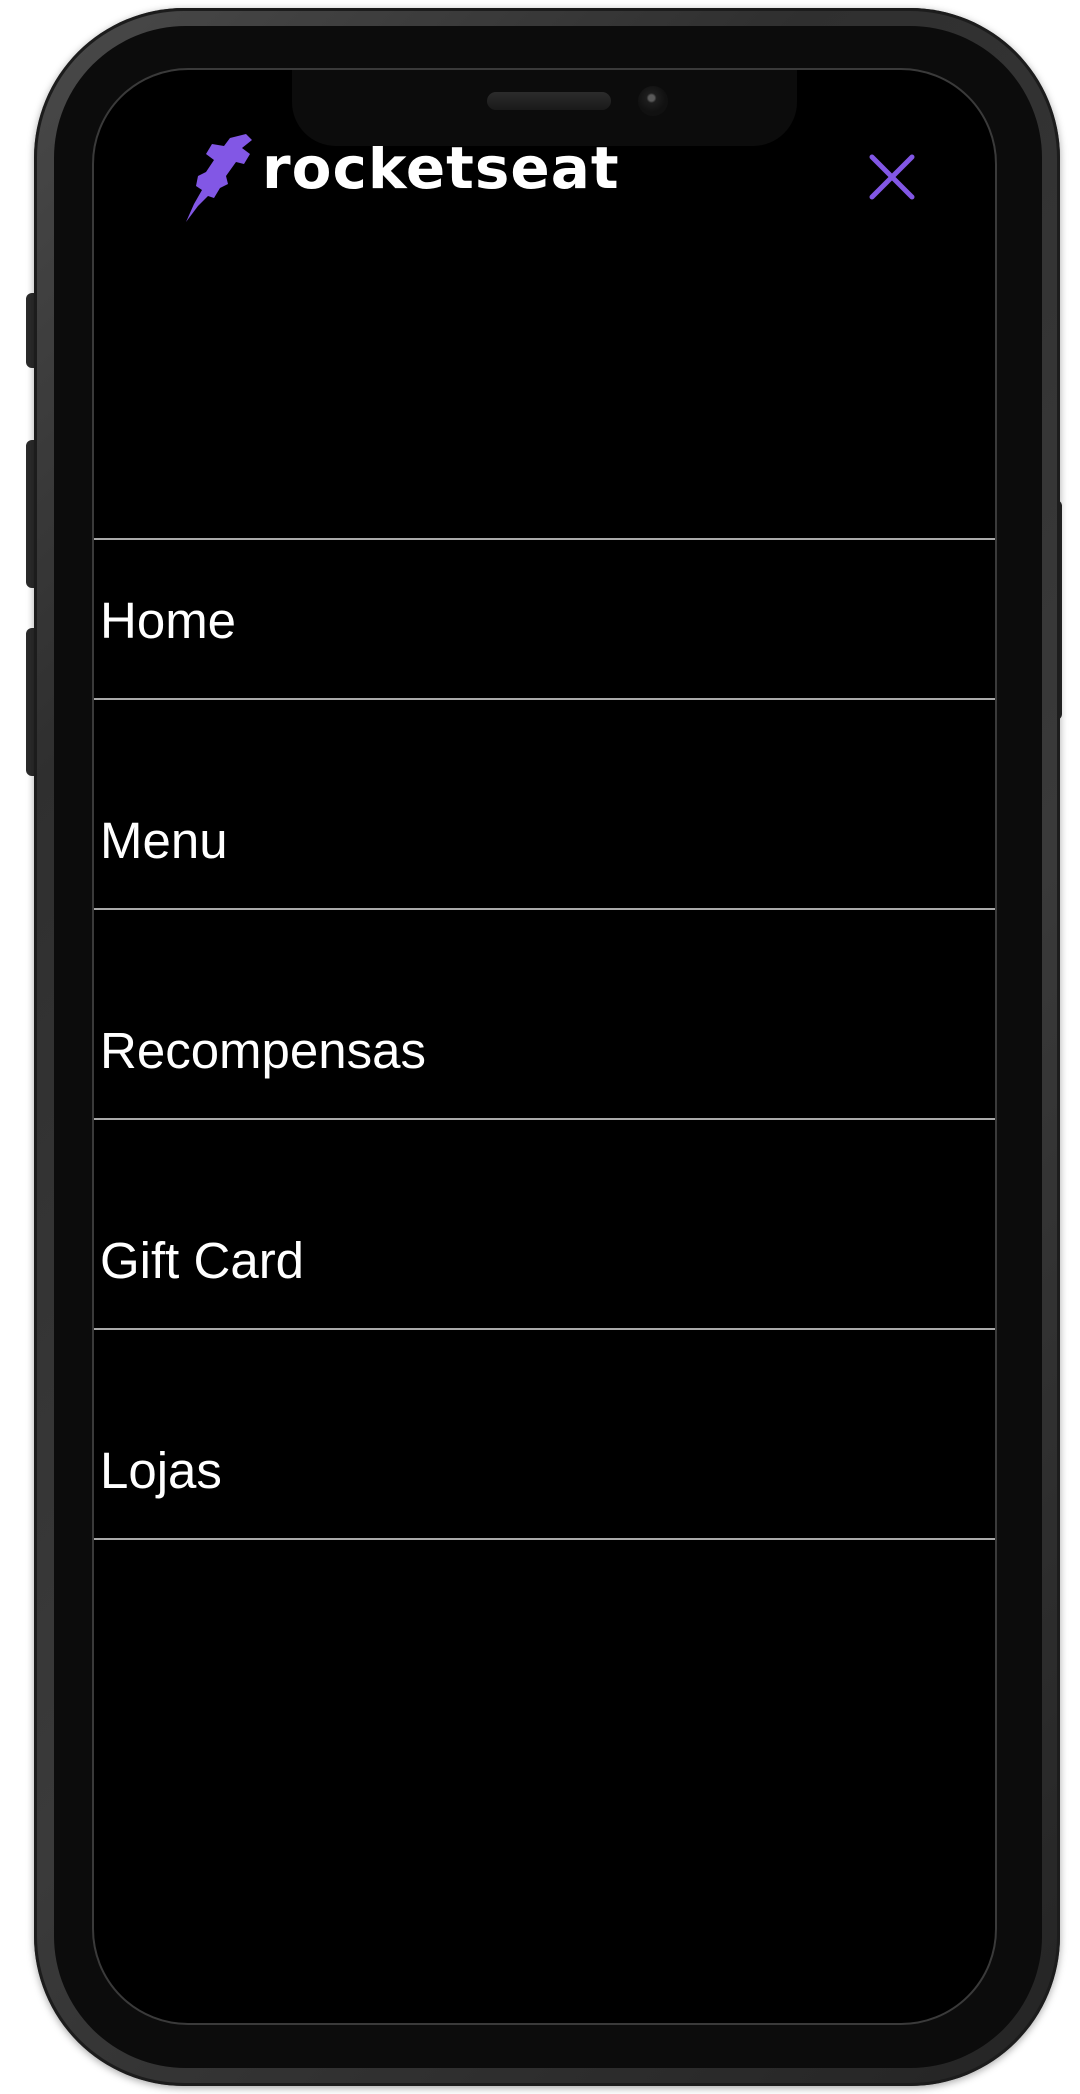 The image size is (1080, 2094). What do you see at coordinates (263, 1050) in the screenshot?
I see `menu-item-label: Recompensas` at bounding box center [263, 1050].